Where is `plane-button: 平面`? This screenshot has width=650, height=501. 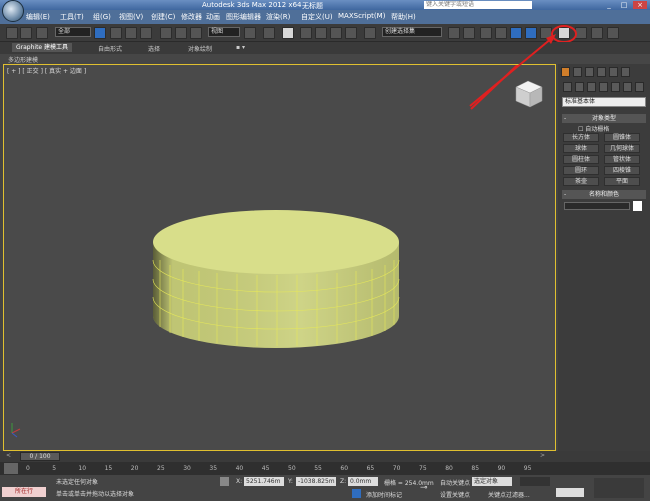 plane-button: 平面 is located at coordinates (622, 181).